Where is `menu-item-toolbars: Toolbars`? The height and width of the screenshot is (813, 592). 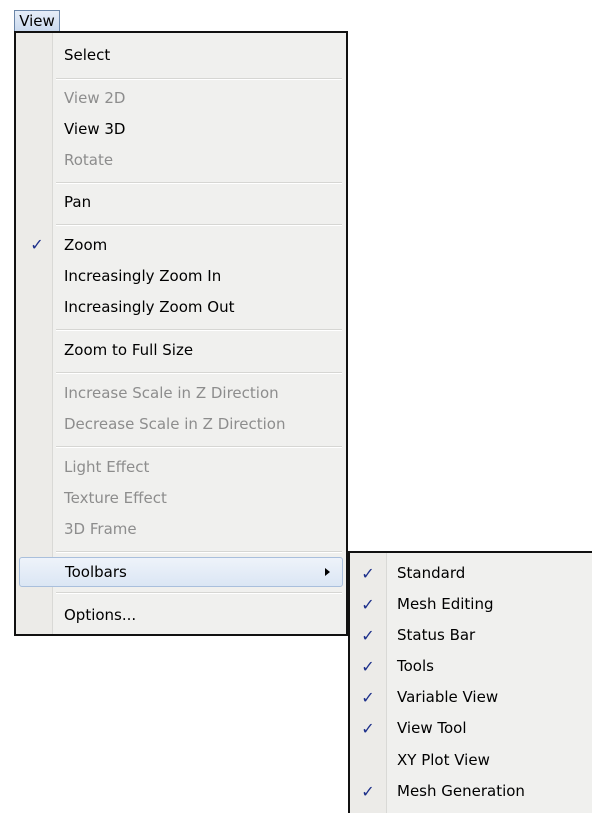 menu-item-toolbars: Toolbars is located at coordinates (181, 572).